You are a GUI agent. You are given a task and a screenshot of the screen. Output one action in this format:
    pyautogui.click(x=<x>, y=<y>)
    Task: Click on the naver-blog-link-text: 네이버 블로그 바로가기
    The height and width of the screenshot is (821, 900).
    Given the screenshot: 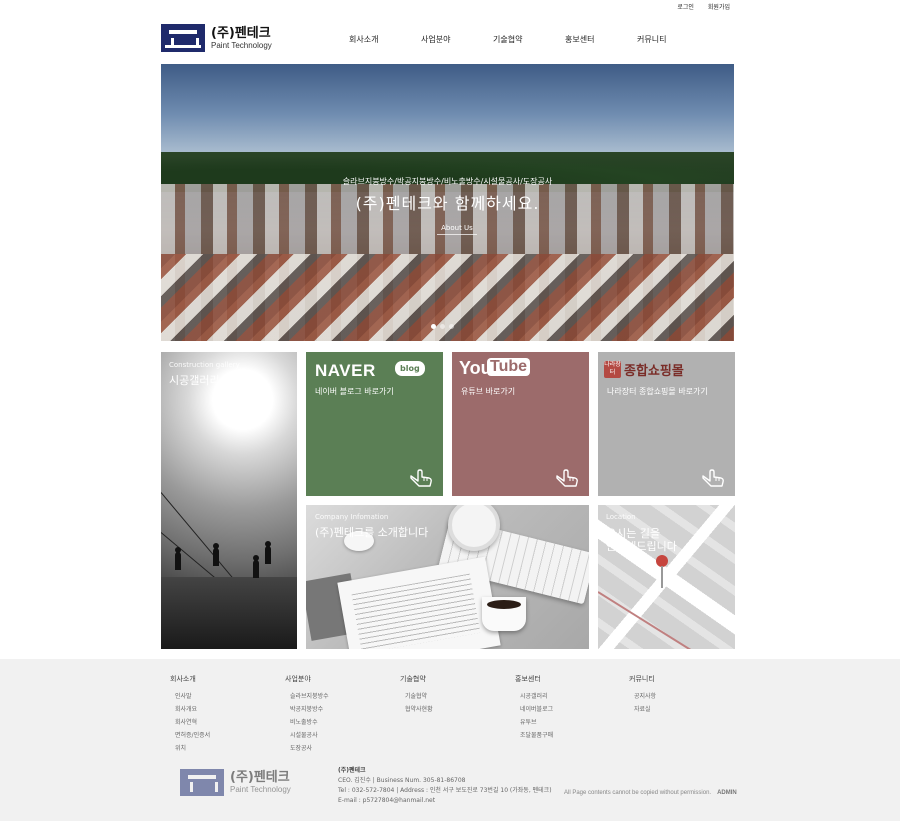 What is the action you would take?
    pyautogui.click(x=354, y=391)
    